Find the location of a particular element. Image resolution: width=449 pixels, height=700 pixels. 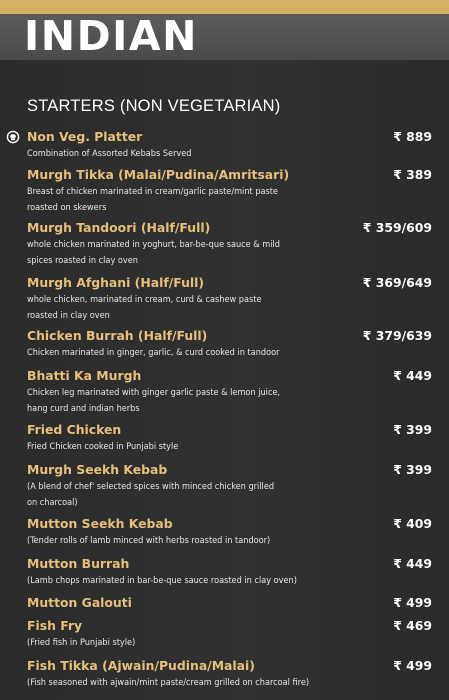

menu-item-name: Fish Fry is located at coordinates (55, 625).